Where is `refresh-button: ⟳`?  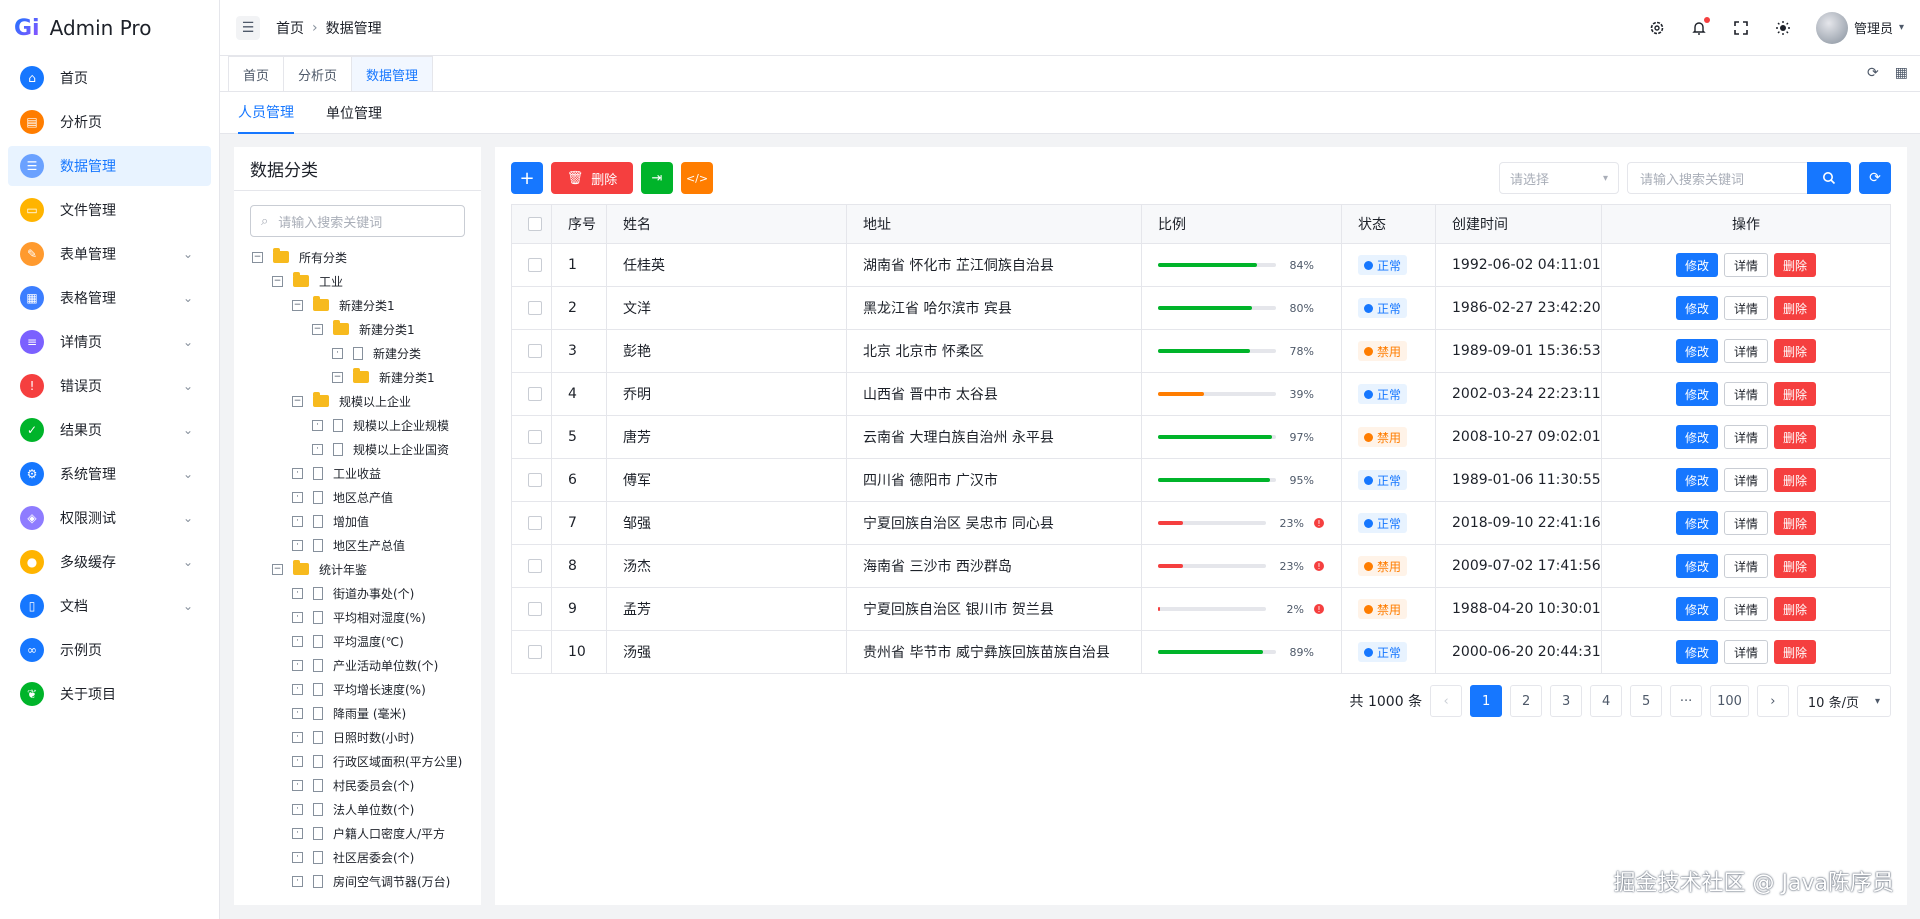 refresh-button: ⟳ is located at coordinates (1875, 178).